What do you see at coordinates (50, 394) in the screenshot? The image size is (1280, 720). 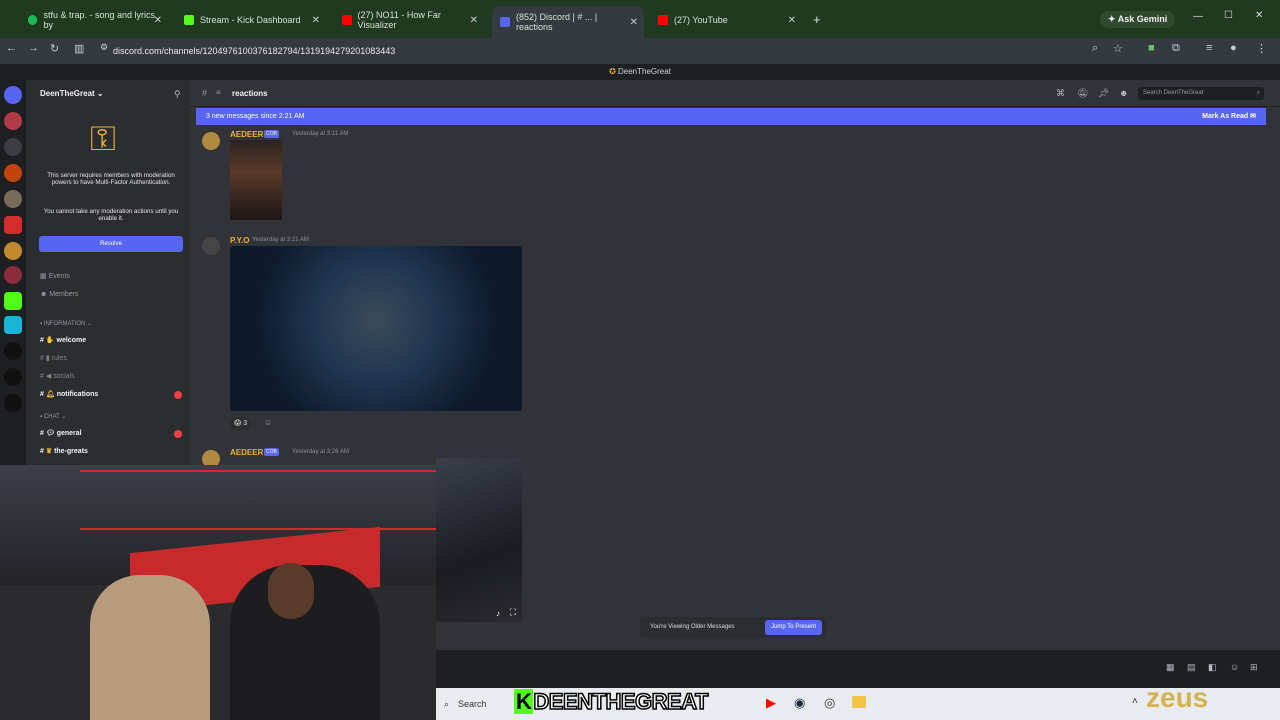 I see `bell-icon: 🔔︎` at bounding box center [50, 394].